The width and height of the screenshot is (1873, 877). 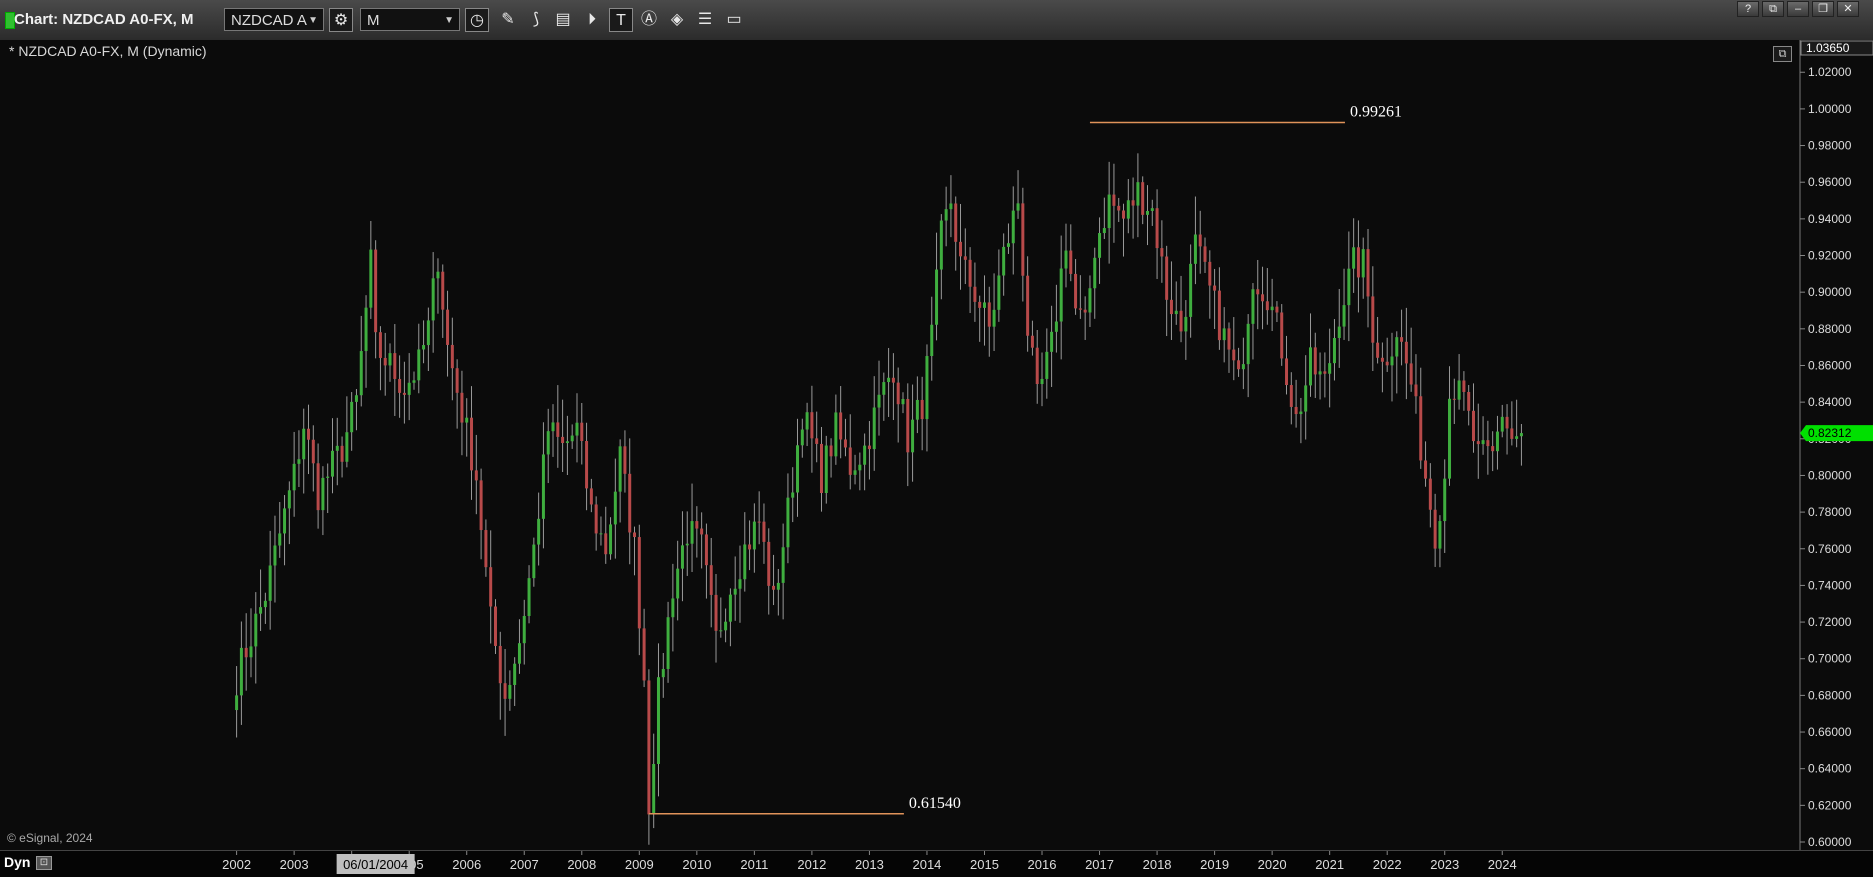 What do you see at coordinates (621, 20) in the screenshot?
I see `text-tool-icon: T` at bounding box center [621, 20].